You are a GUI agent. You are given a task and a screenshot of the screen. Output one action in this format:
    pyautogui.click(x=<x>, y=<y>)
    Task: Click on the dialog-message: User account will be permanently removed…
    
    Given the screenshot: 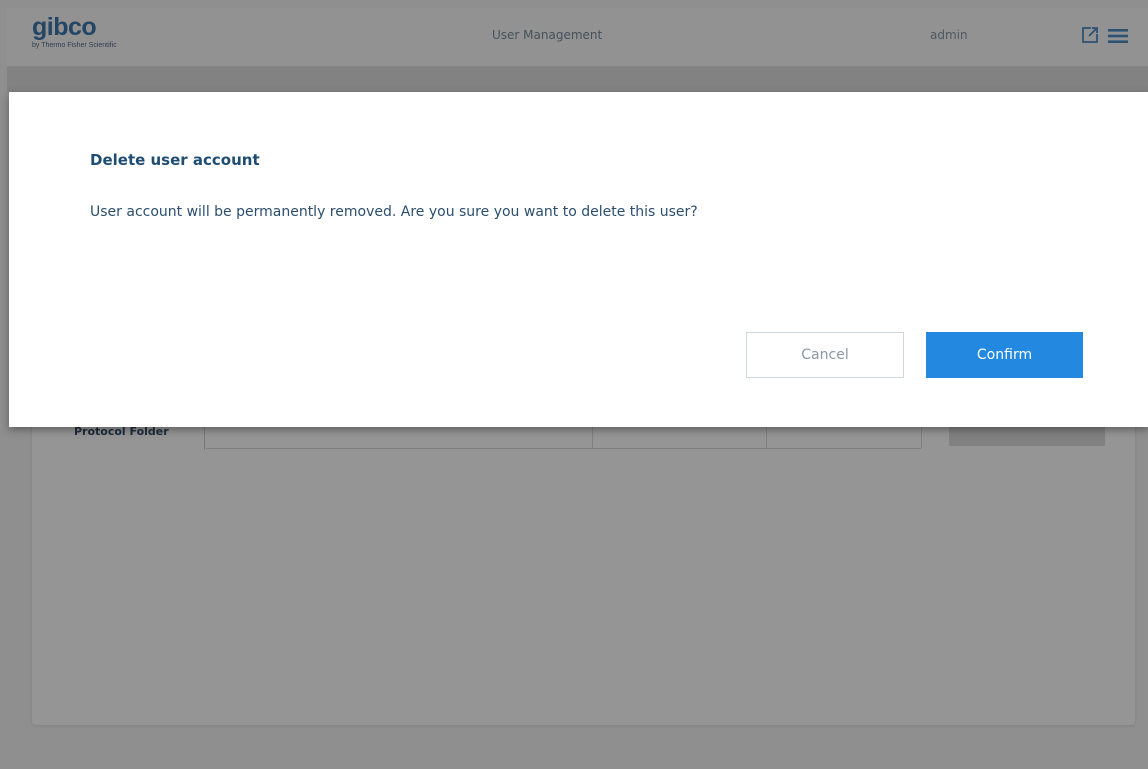 What is the action you would take?
    pyautogui.click(x=394, y=212)
    